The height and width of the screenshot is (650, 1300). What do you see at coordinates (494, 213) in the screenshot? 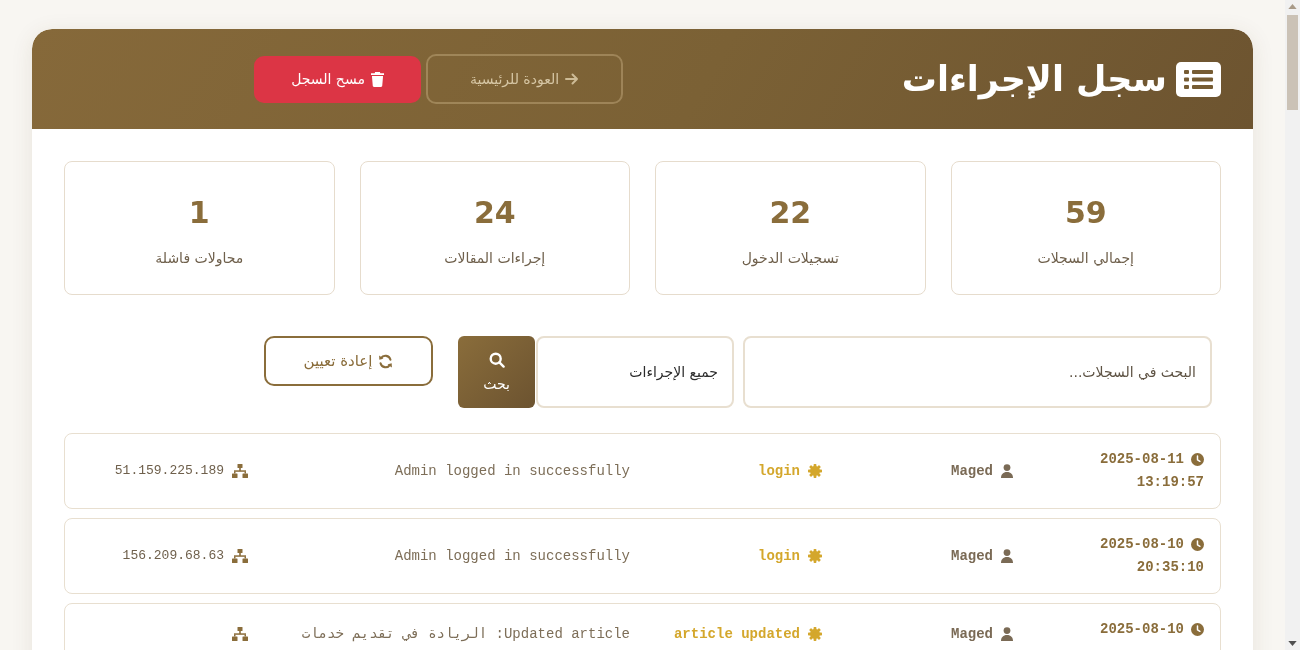
I see `stat-value: 24` at bounding box center [494, 213].